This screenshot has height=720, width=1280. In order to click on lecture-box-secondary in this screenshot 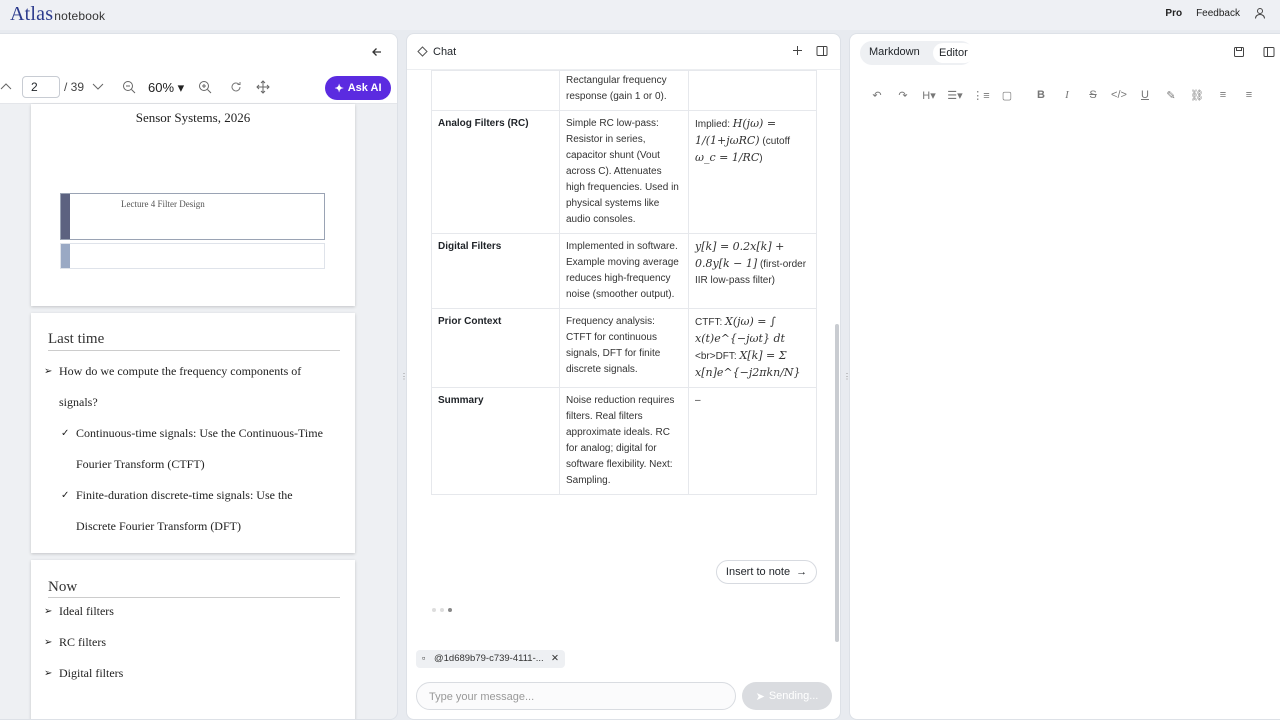, I will do `click(192, 256)`.